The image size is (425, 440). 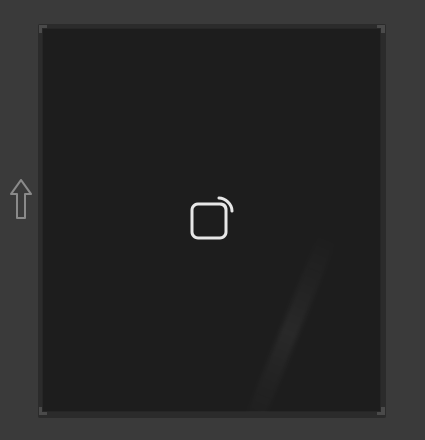 What do you see at coordinates (21, 199) in the screenshot?
I see `up-arrow-icon` at bounding box center [21, 199].